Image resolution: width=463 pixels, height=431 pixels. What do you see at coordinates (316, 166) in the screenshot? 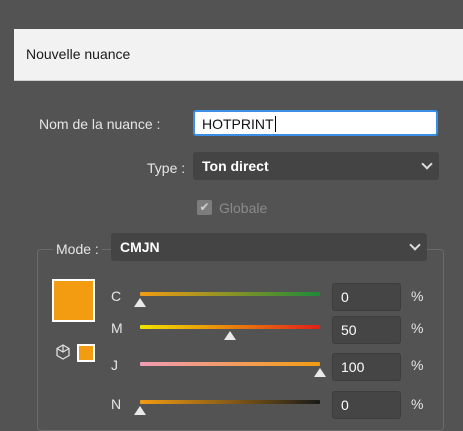
I see `type-select: Ton direct` at bounding box center [316, 166].